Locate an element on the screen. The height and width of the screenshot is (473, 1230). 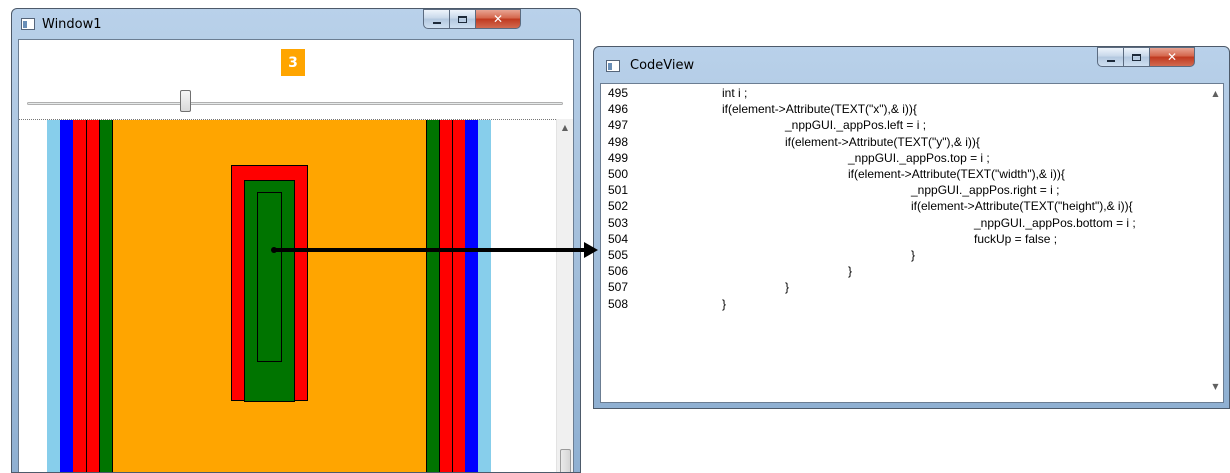
code-line: 497 _nppGUI._appPos.left = i ; is located at coordinates (903, 126).